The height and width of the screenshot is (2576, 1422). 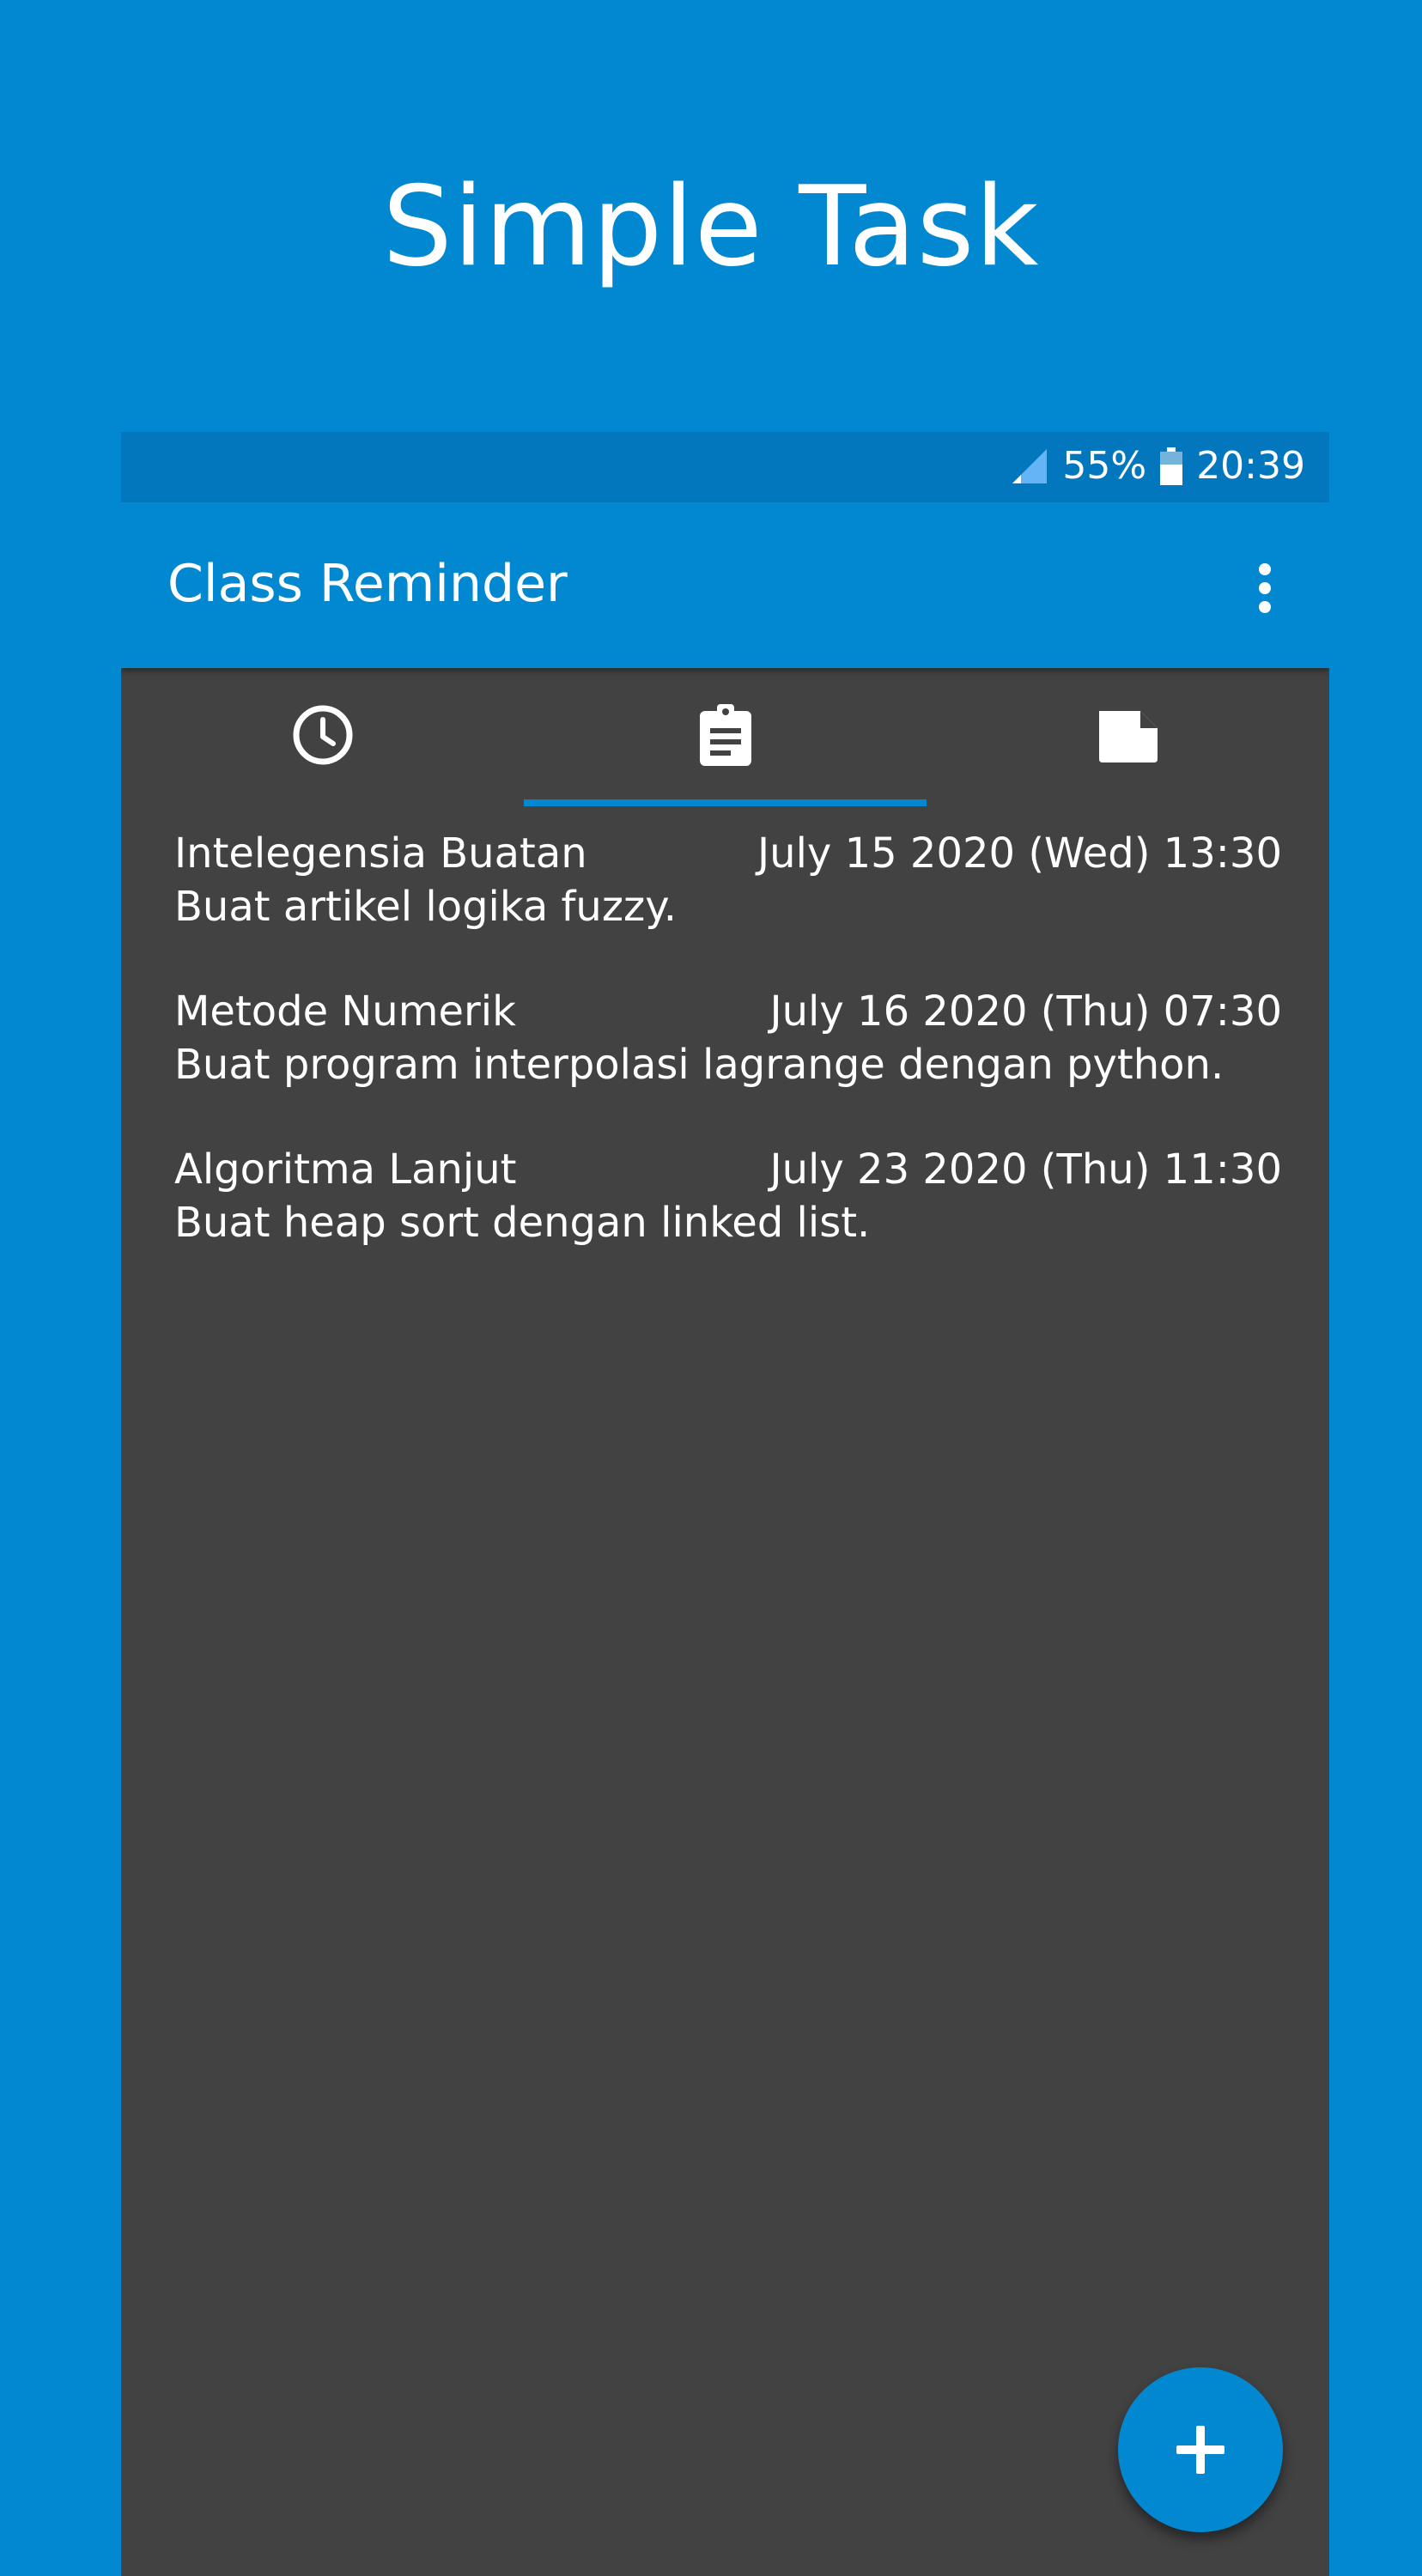 I want to click on tab-tasks, so click(x=725, y=740).